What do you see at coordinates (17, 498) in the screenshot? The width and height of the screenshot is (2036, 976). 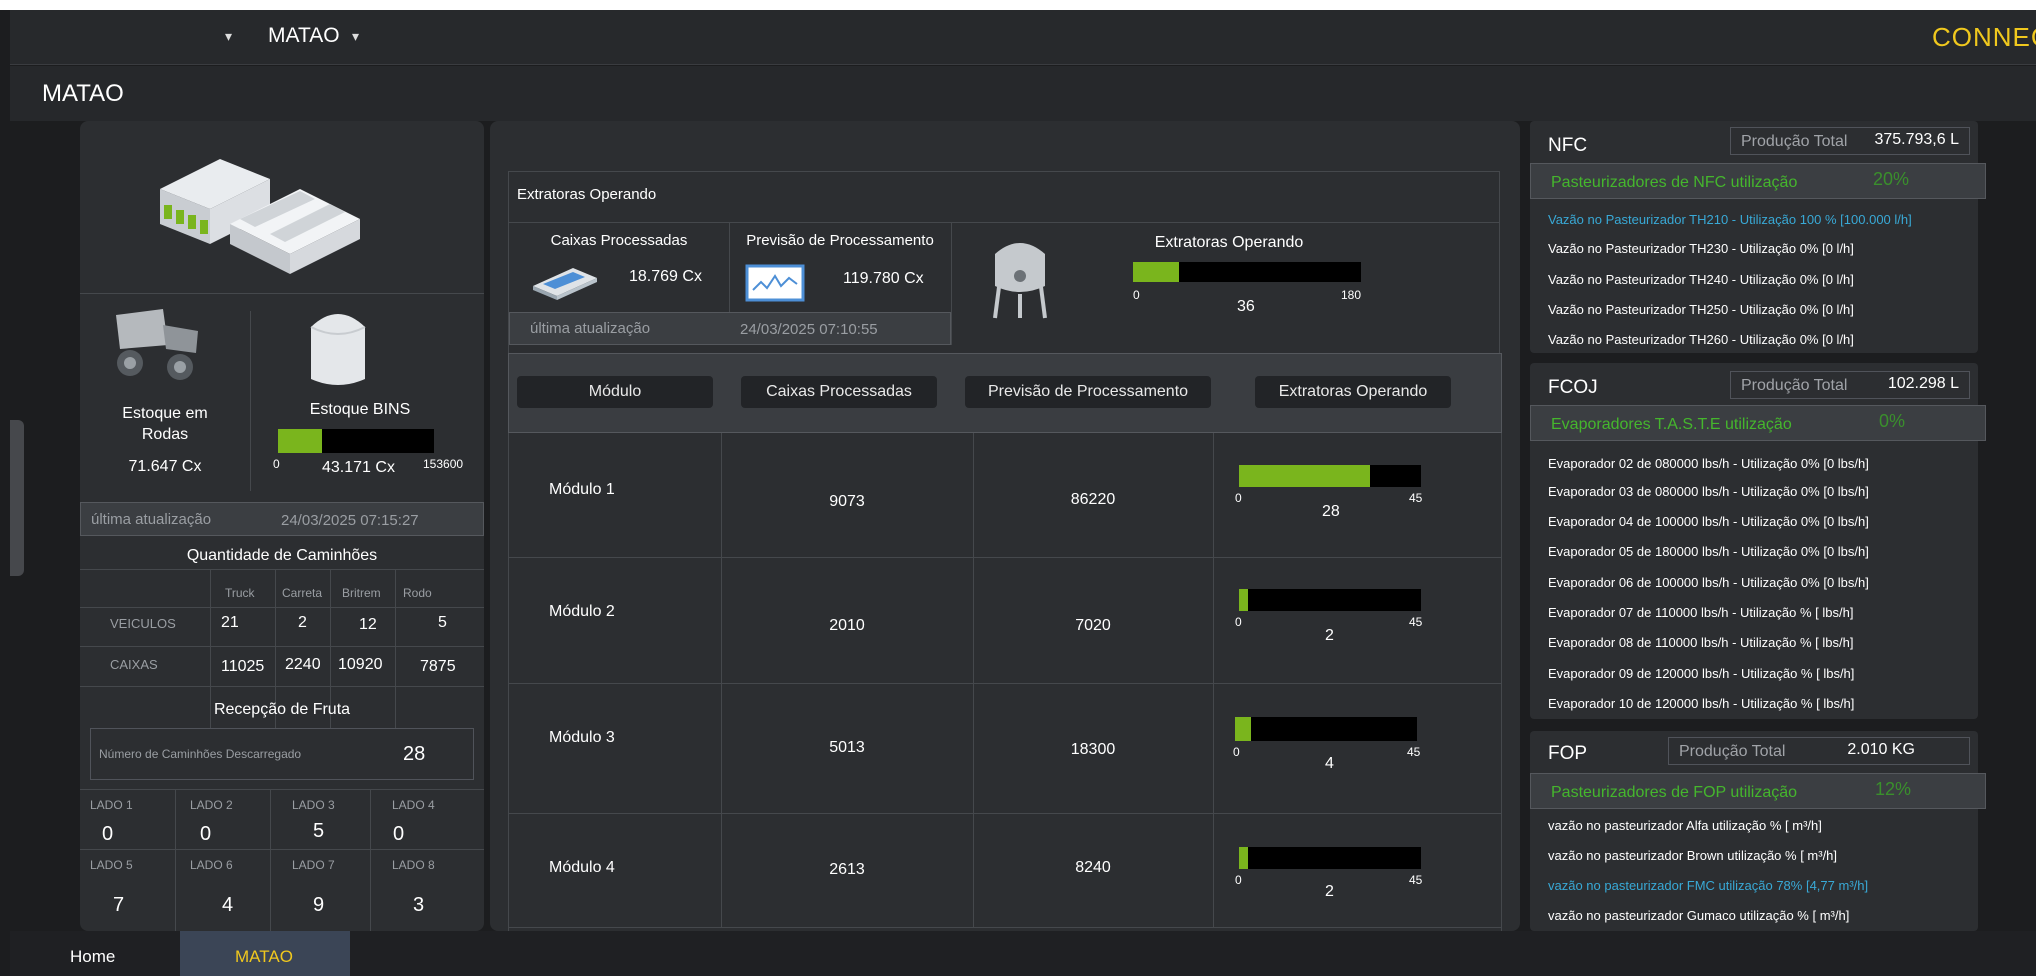 I see `side-drawer-handle` at bounding box center [17, 498].